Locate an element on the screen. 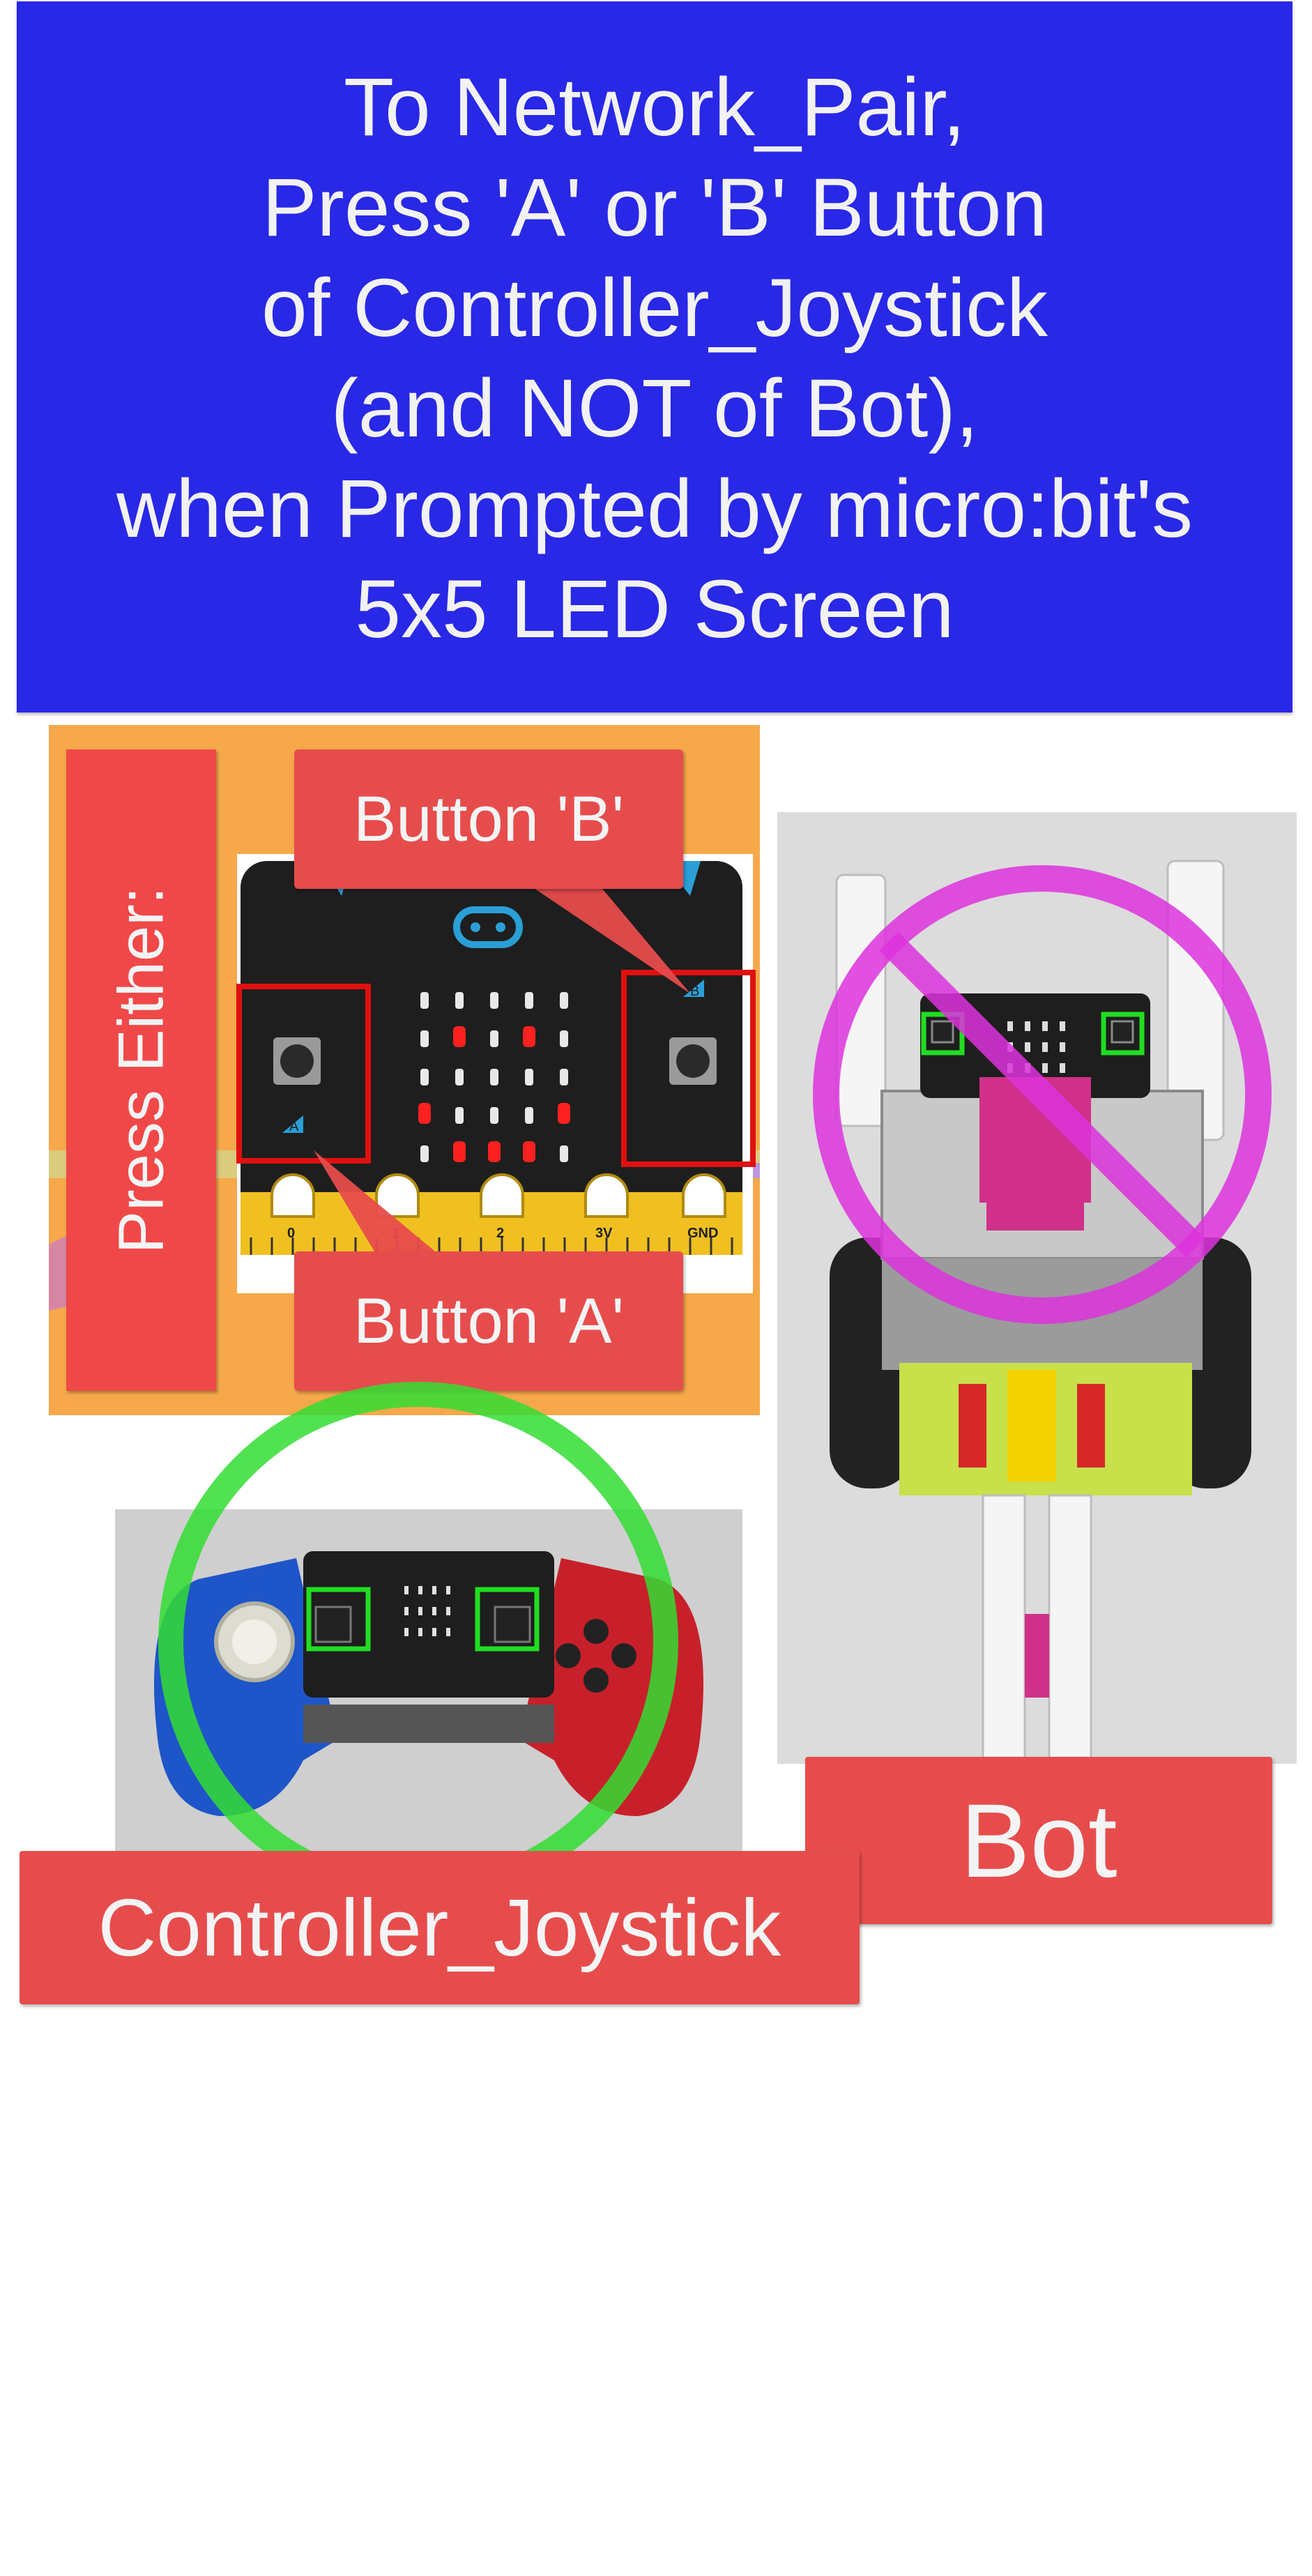  pin-label-3v: 3V is located at coordinates (604, 1233).